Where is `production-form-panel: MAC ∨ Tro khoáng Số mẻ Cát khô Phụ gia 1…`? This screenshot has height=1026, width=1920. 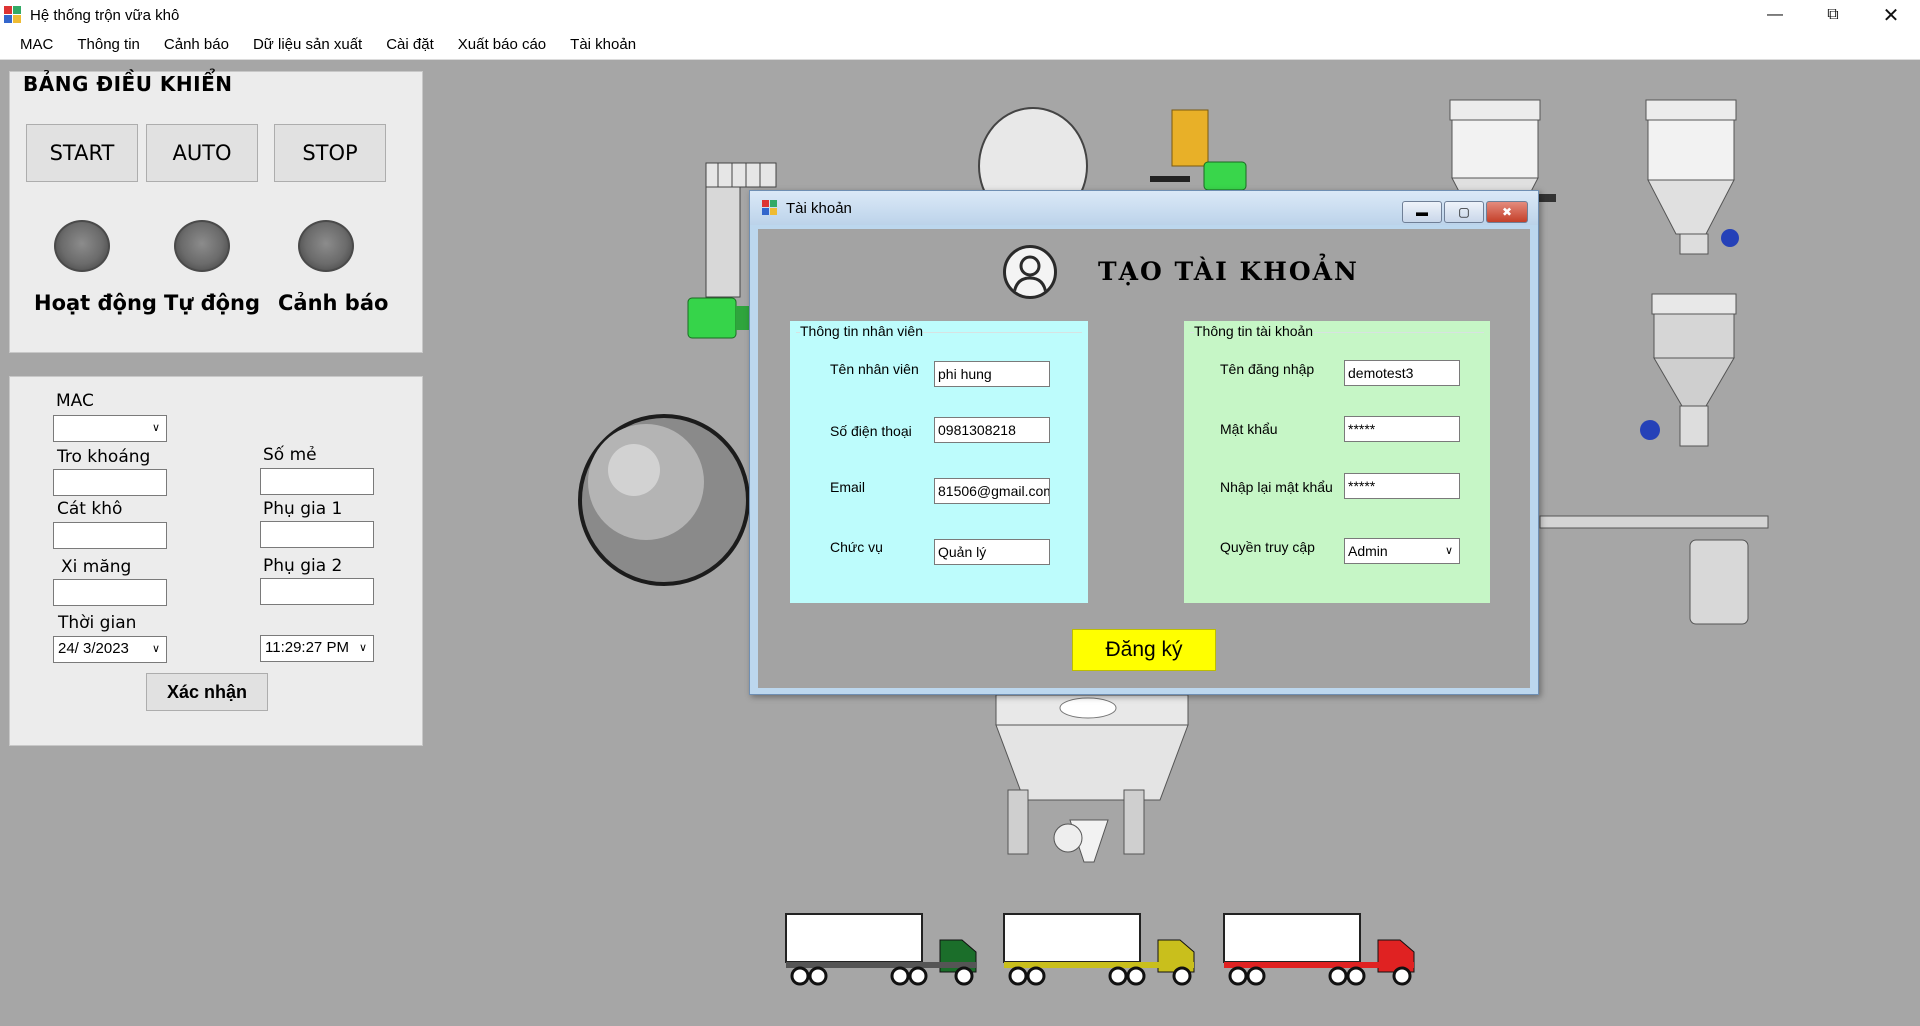 production-form-panel: MAC ∨ Tro khoáng Số mẻ Cát khô Phụ gia 1… is located at coordinates (216, 561).